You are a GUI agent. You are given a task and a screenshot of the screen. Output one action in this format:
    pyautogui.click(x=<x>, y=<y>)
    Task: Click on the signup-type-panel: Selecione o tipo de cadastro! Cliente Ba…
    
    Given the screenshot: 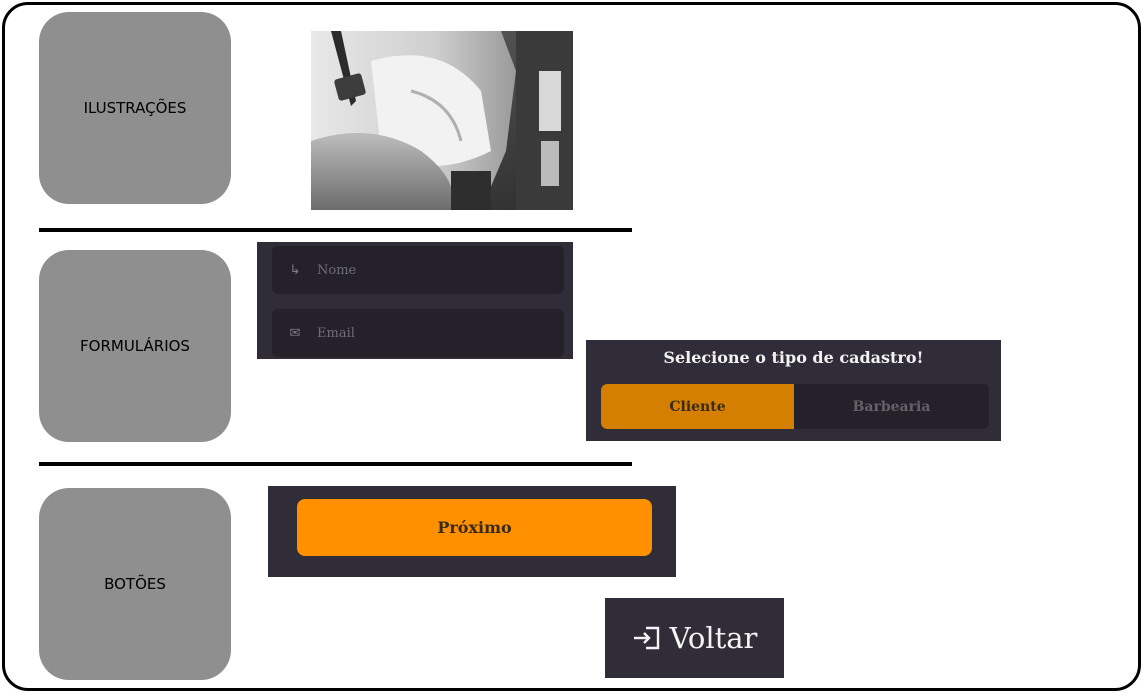 What is the action you would take?
    pyautogui.click(x=793, y=390)
    